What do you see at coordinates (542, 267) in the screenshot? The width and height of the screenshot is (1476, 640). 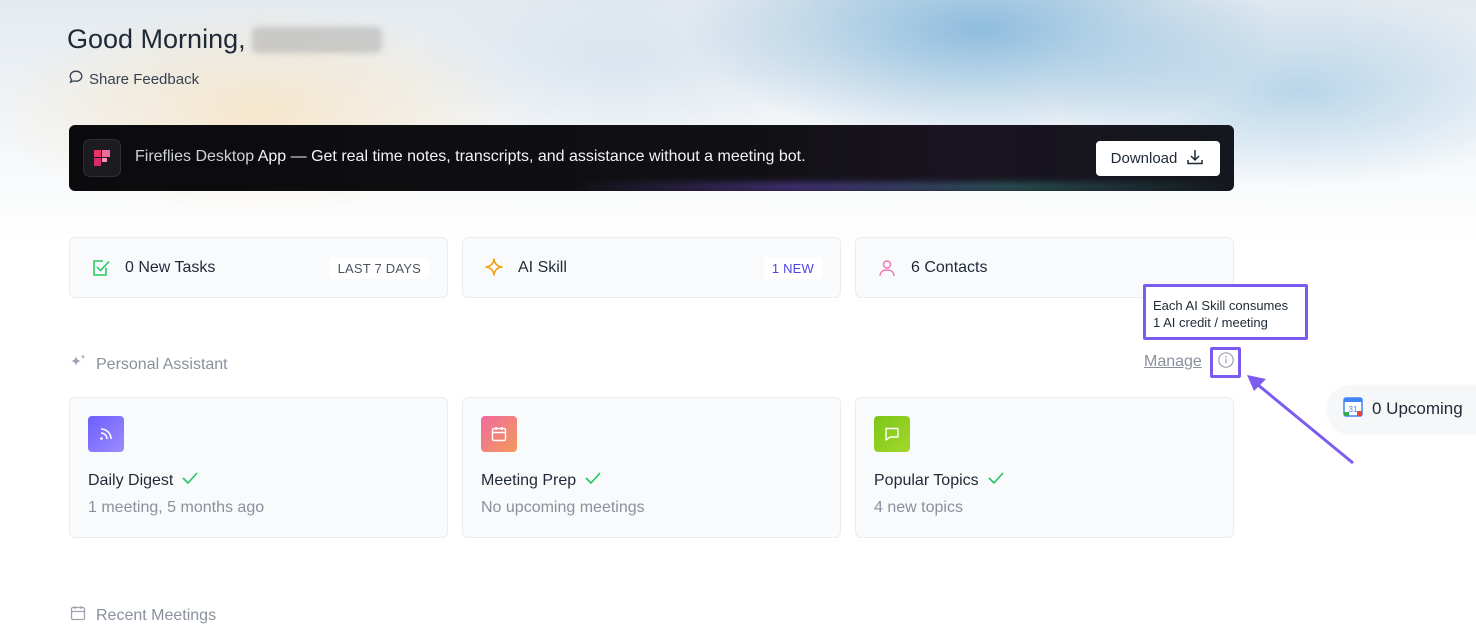 I see `stat-label: AI Skill` at bounding box center [542, 267].